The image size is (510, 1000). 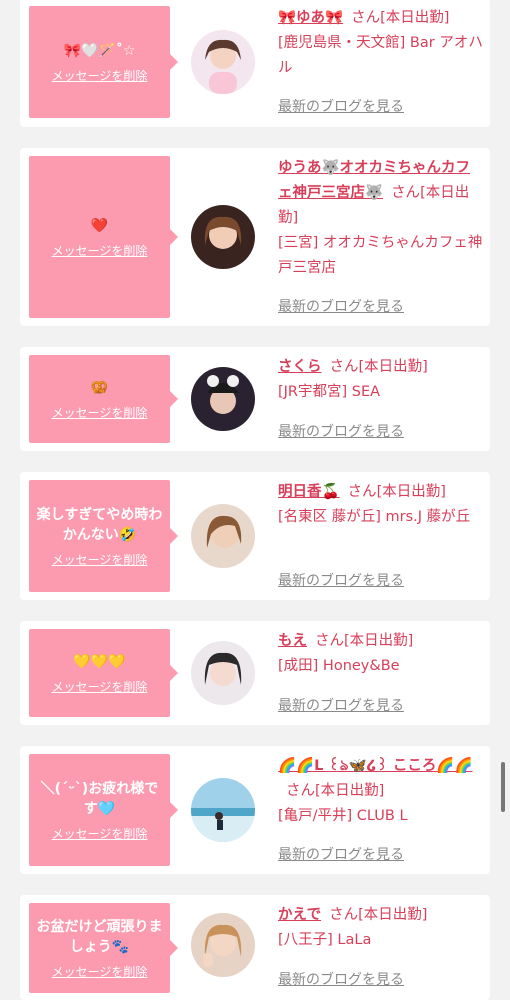 What do you see at coordinates (103, 673) in the screenshot?
I see `message-bubble: 💛💛💛 メッセージを削除` at bounding box center [103, 673].